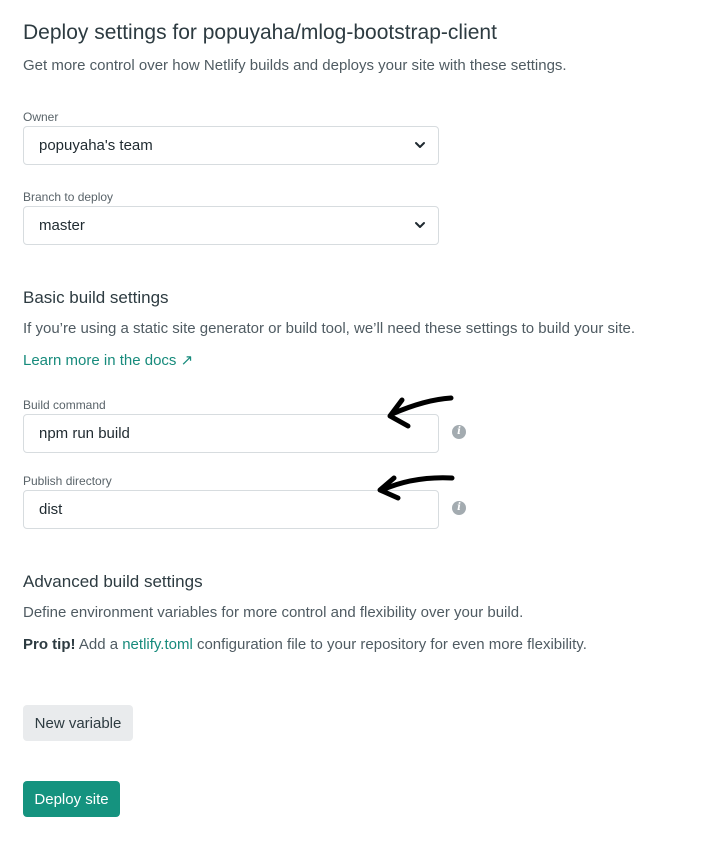  I want to click on build-command-input: npm run build, so click(231, 433).